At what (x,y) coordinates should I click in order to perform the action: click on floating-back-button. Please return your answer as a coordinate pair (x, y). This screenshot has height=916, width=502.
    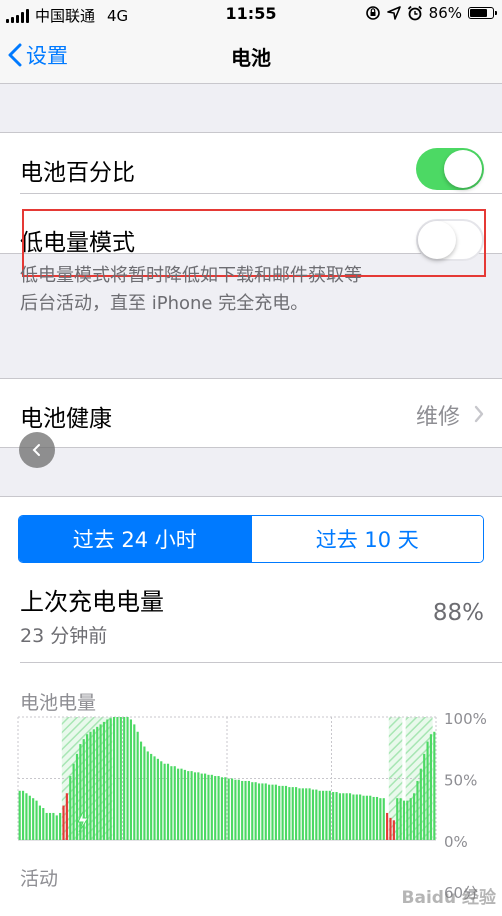
    Looking at the image, I should click on (37, 450).